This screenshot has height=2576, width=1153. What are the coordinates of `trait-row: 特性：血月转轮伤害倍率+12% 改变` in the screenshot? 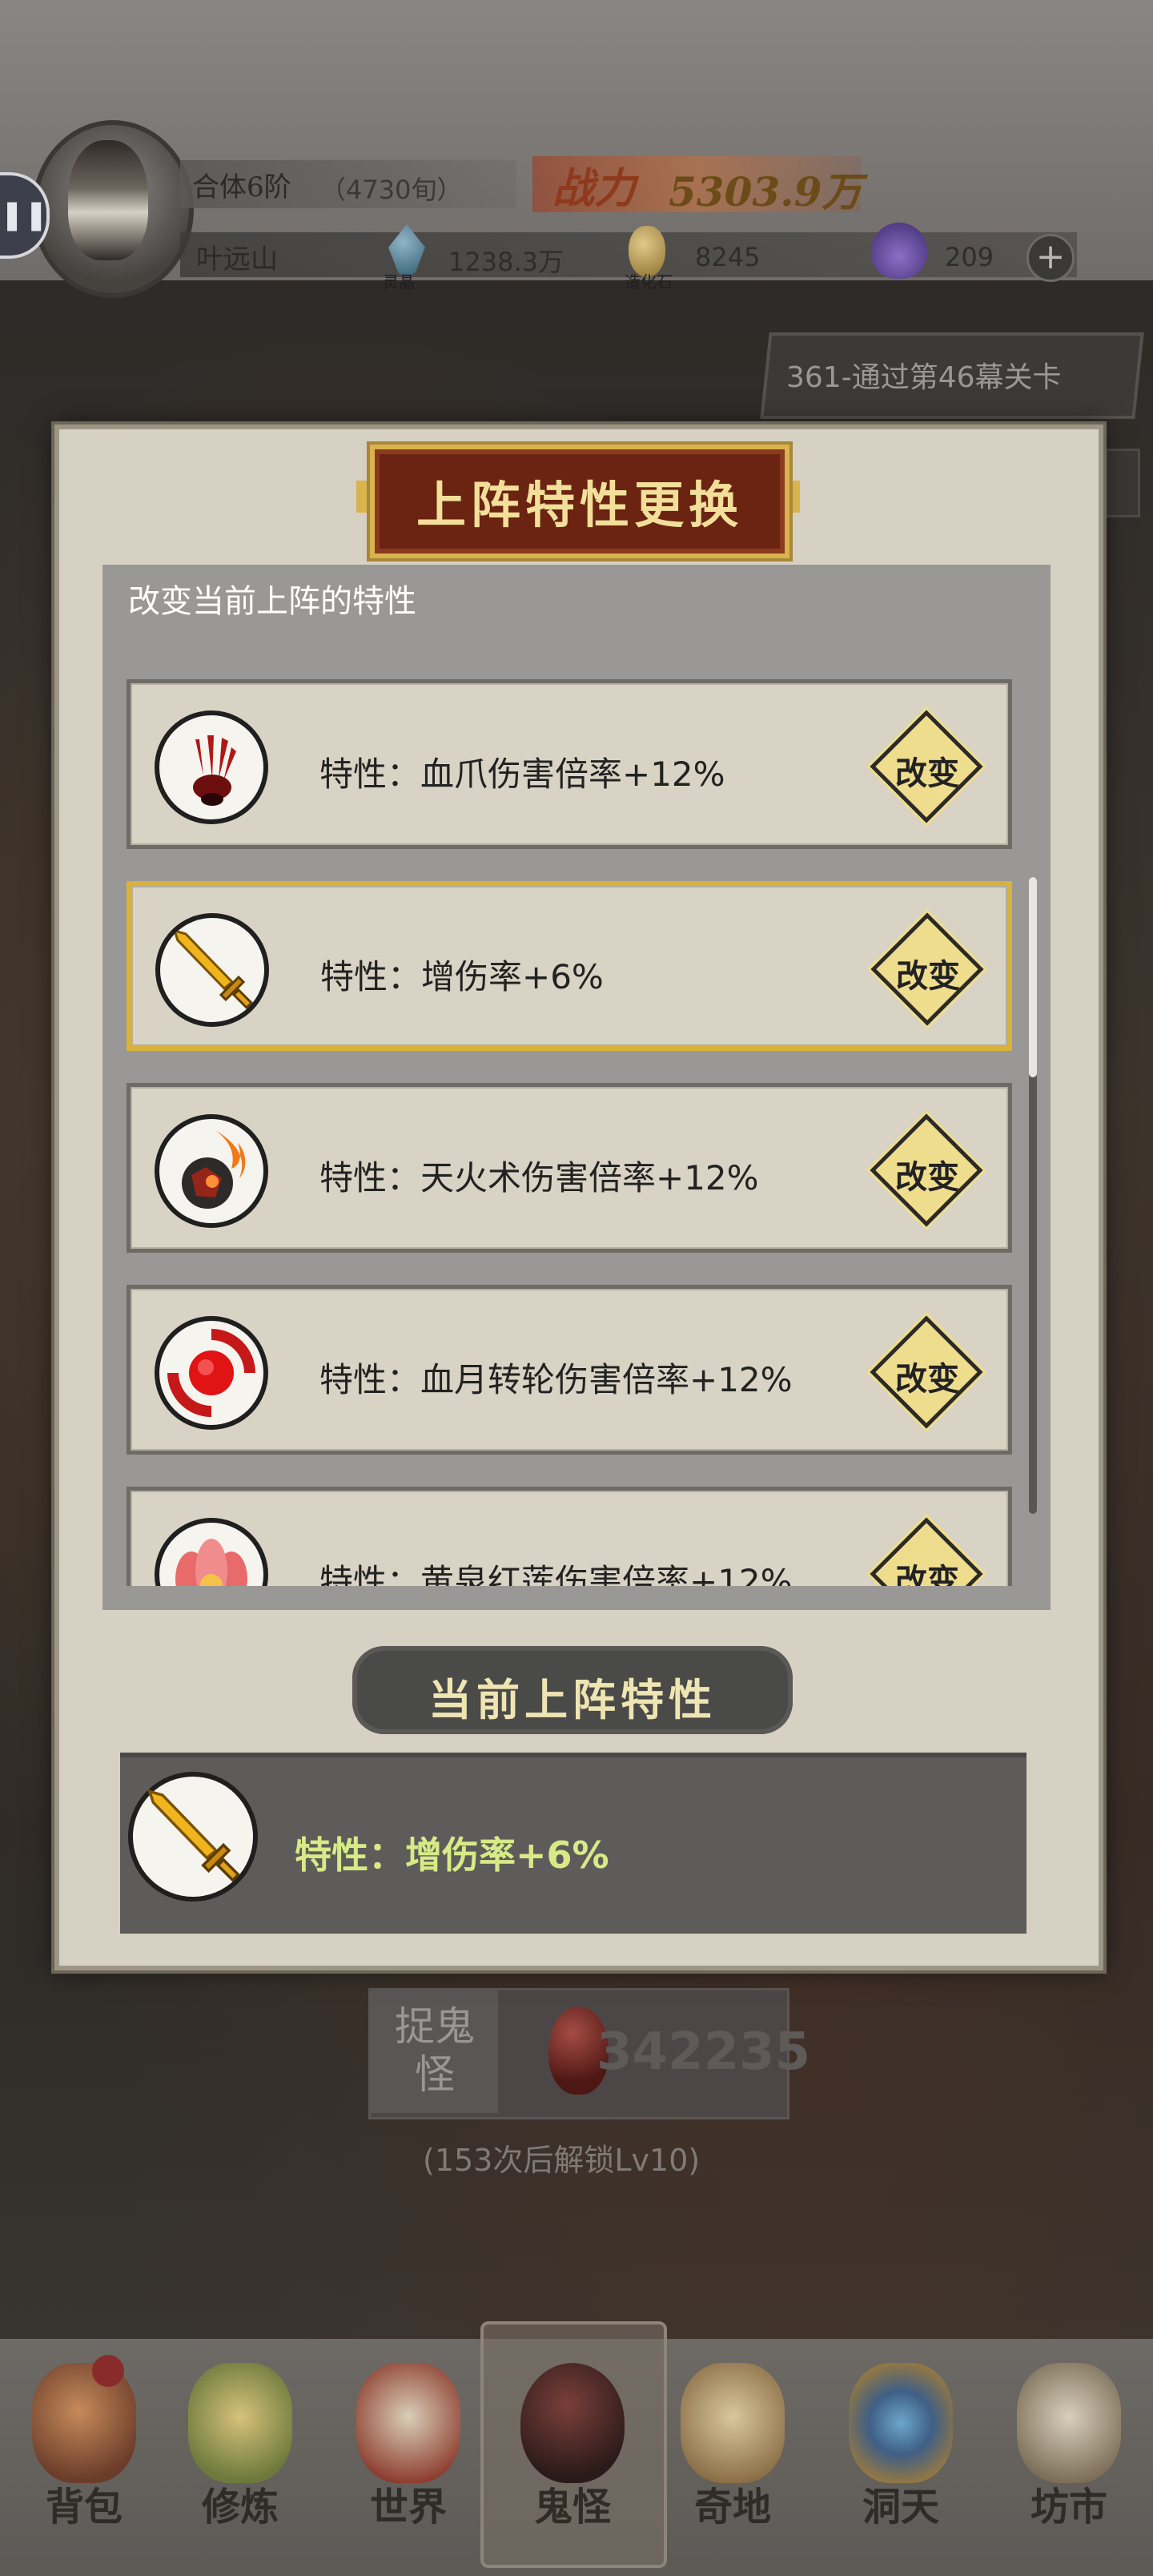 It's located at (569, 1370).